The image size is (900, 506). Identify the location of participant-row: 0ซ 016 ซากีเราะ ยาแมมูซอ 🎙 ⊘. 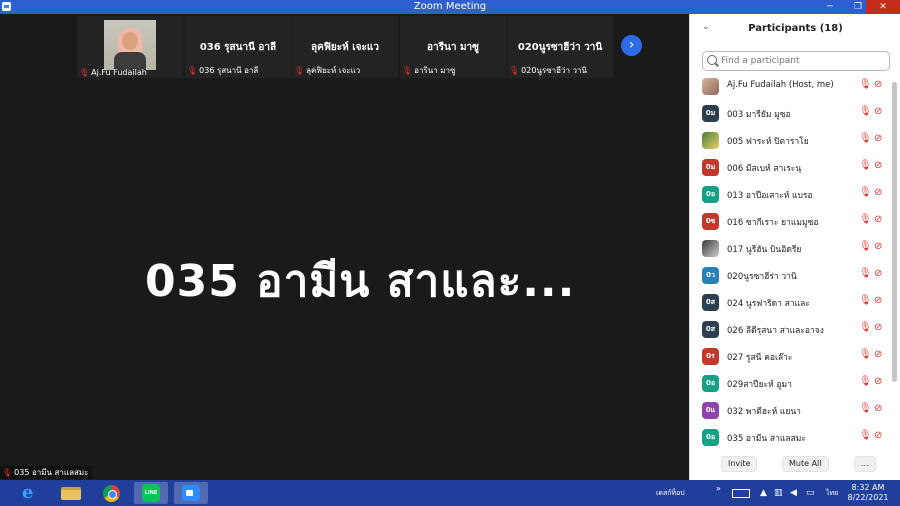
(790, 221).